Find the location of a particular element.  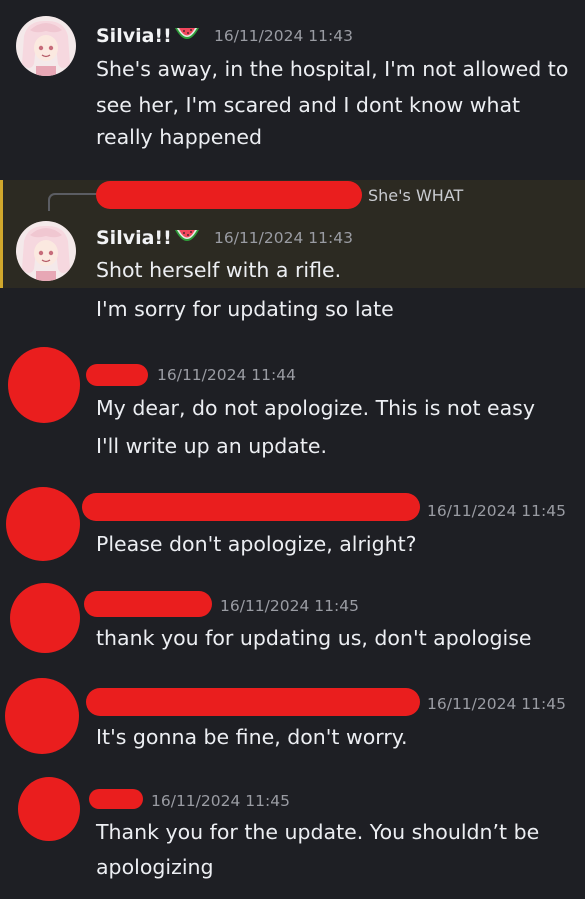

message-line: Please don't apologize, alright? is located at coordinates (256, 544).